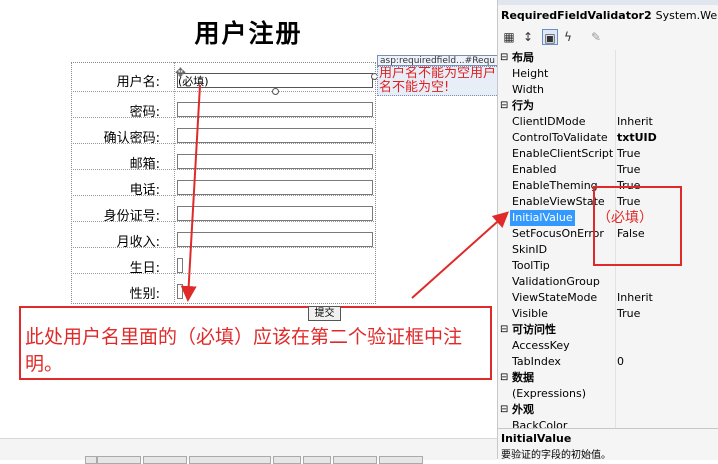 The image size is (718, 464). What do you see at coordinates (608, 74) in the screenshot?
I see `property-row-height: Height` at bounding box center [608, 74].